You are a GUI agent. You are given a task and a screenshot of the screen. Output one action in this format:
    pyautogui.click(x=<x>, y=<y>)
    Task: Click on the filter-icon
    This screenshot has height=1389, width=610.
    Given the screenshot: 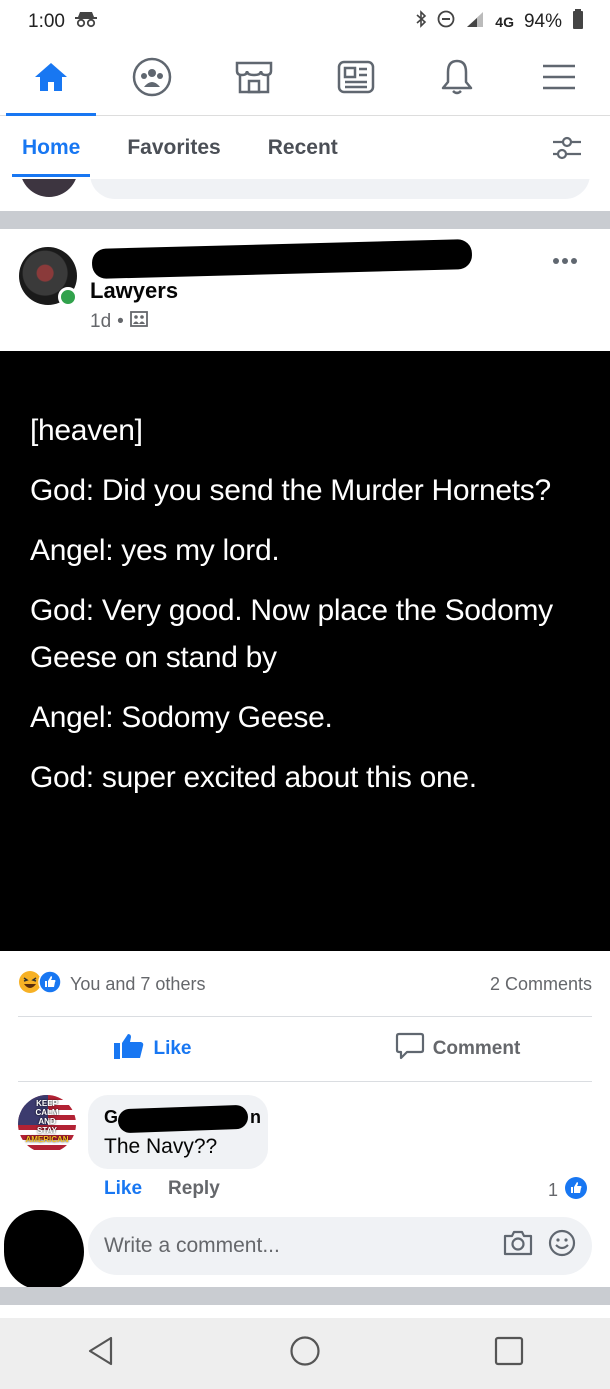 What is the action you would take?
    pyautogui.click(x=567, y=151)
    